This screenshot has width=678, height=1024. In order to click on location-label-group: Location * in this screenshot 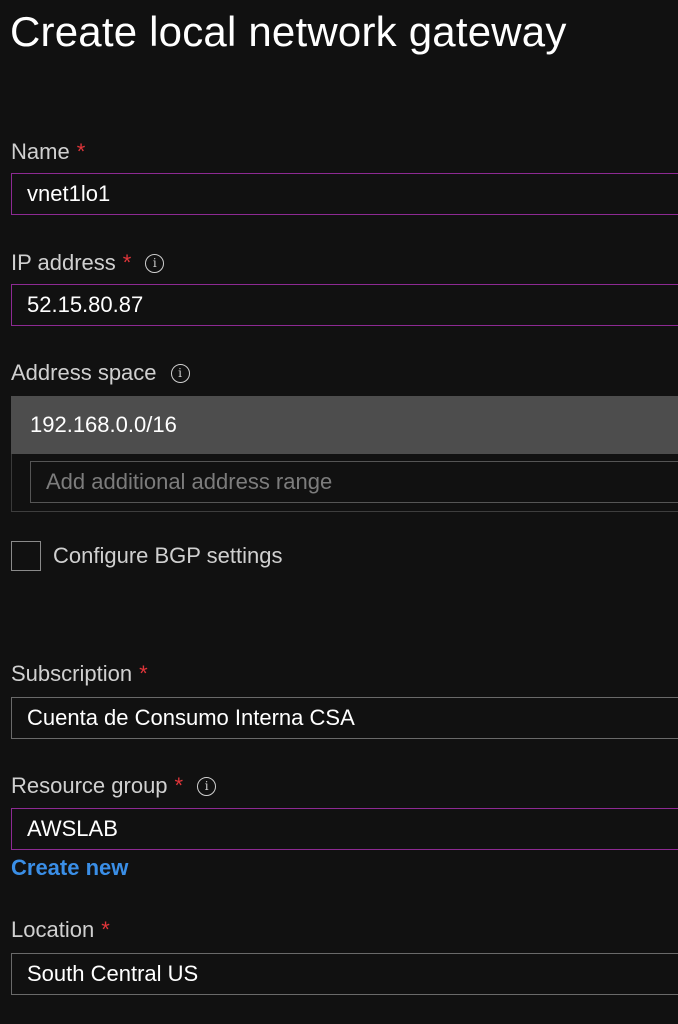, I will do `click(60, 930)`.